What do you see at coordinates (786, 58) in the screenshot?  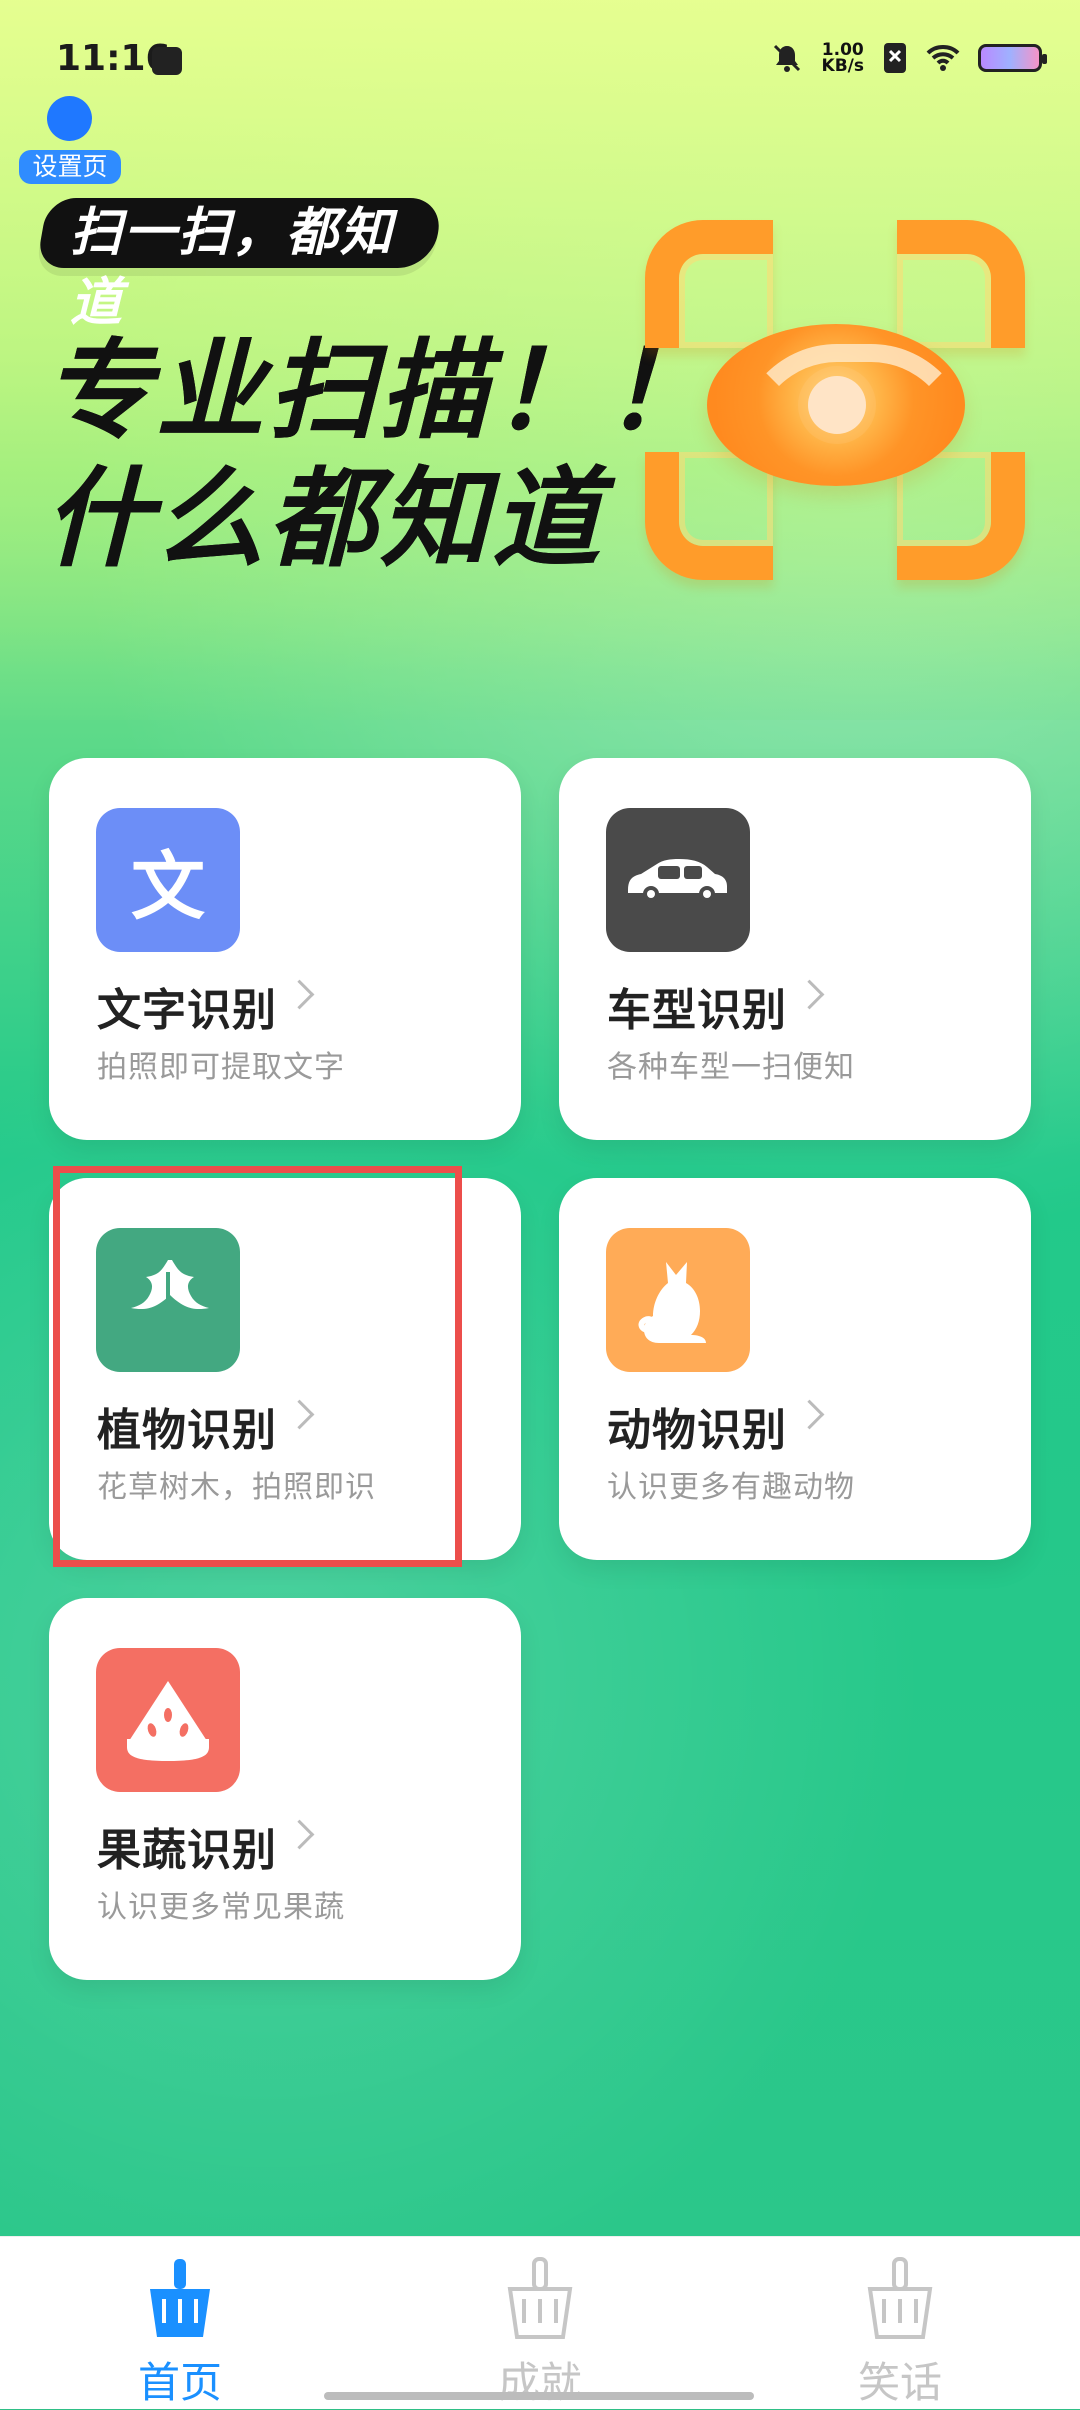 I see `mute-bell-icon` at bounding box center [786, 58].